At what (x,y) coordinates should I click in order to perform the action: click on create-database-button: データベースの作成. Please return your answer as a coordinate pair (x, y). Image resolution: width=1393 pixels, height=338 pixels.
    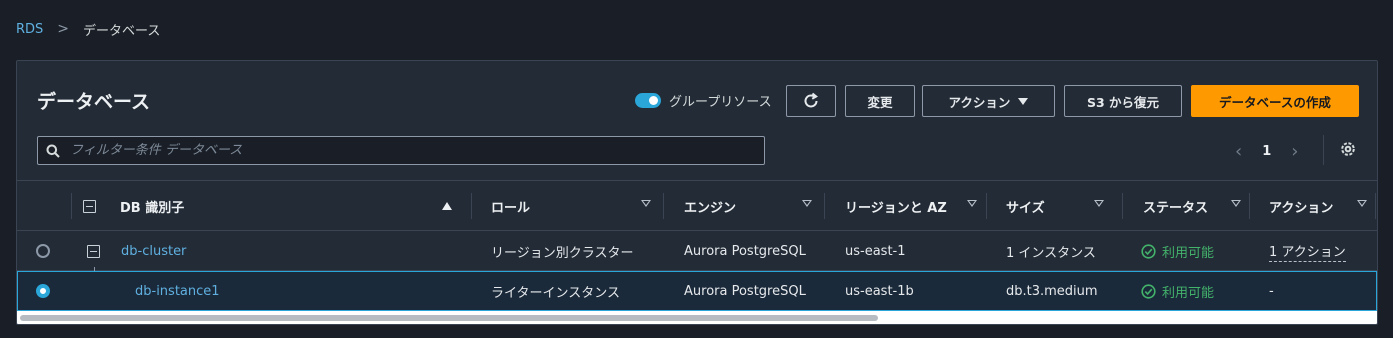
    Looking at the image, I should click on (1275, 101).